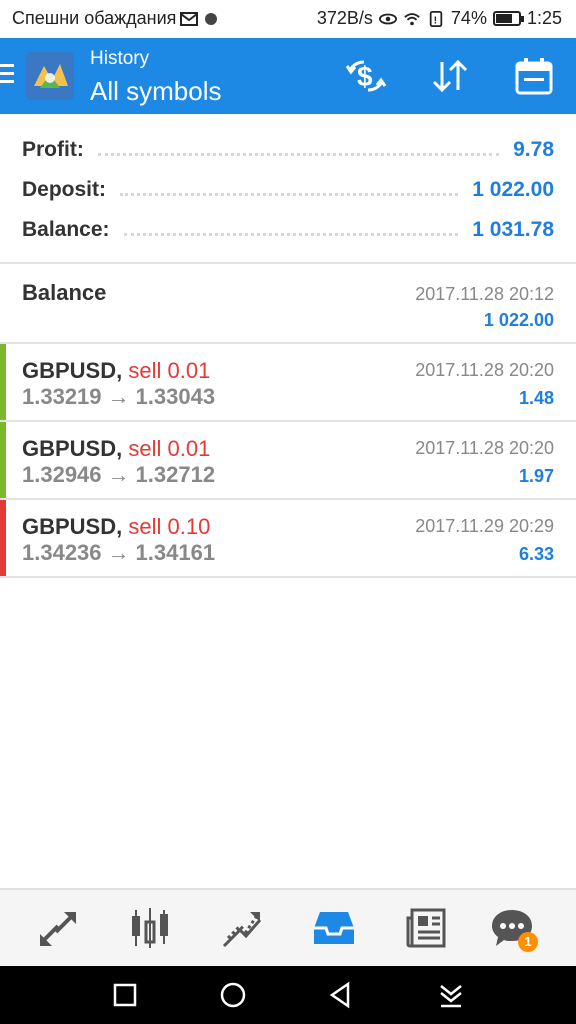  Describe the element at coordinates (58, 928) in the screenshot. I see `quotes-icon` at that location.